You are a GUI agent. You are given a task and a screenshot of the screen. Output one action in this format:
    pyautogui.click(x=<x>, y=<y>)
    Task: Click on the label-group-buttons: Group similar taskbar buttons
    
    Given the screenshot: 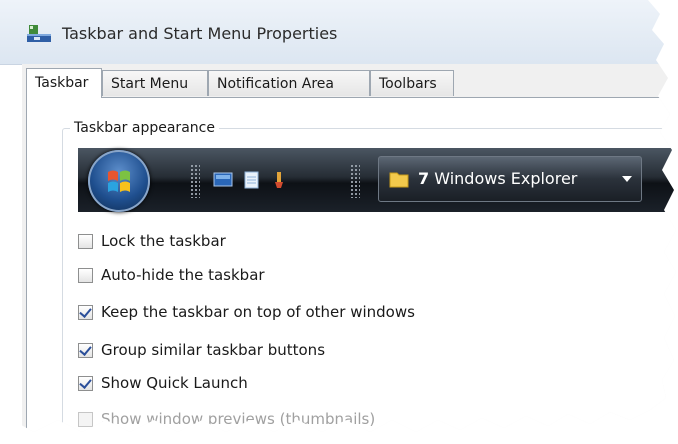 What is the action you would take?
    pyautogui.click(x=213, y=350)
    